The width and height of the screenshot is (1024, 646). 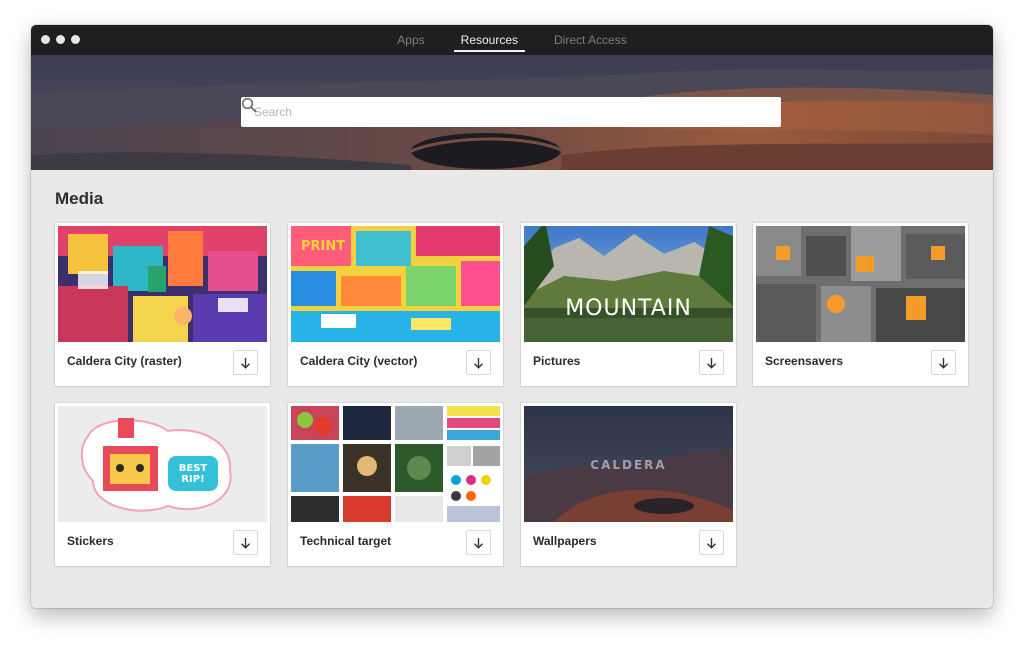 I want to click on thumbnail-pictures: MOUNTAIN, so click(x=628, y=284).